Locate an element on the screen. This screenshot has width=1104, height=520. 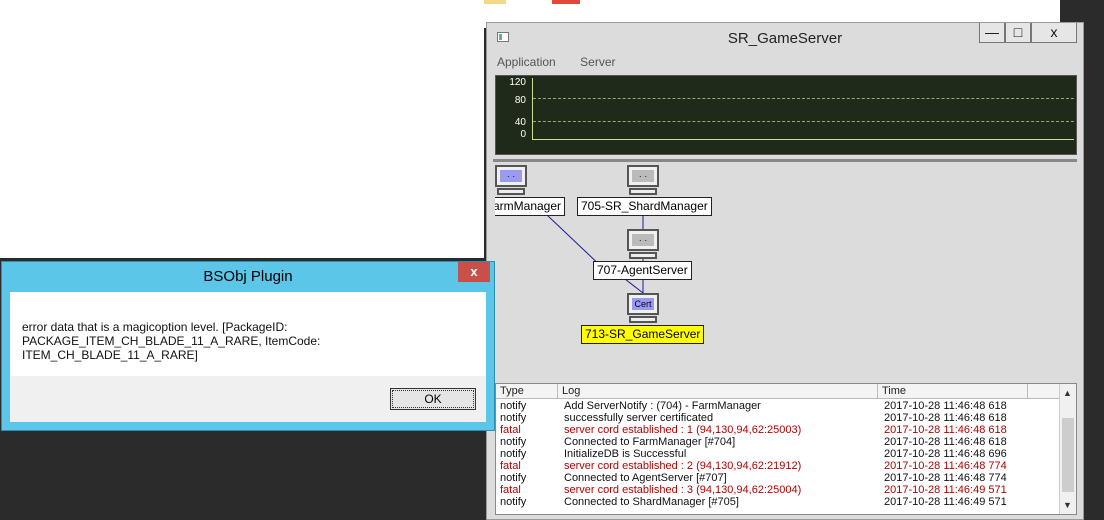
node-label: 705-SR_ShardManager is located at coordinates (644, 206).